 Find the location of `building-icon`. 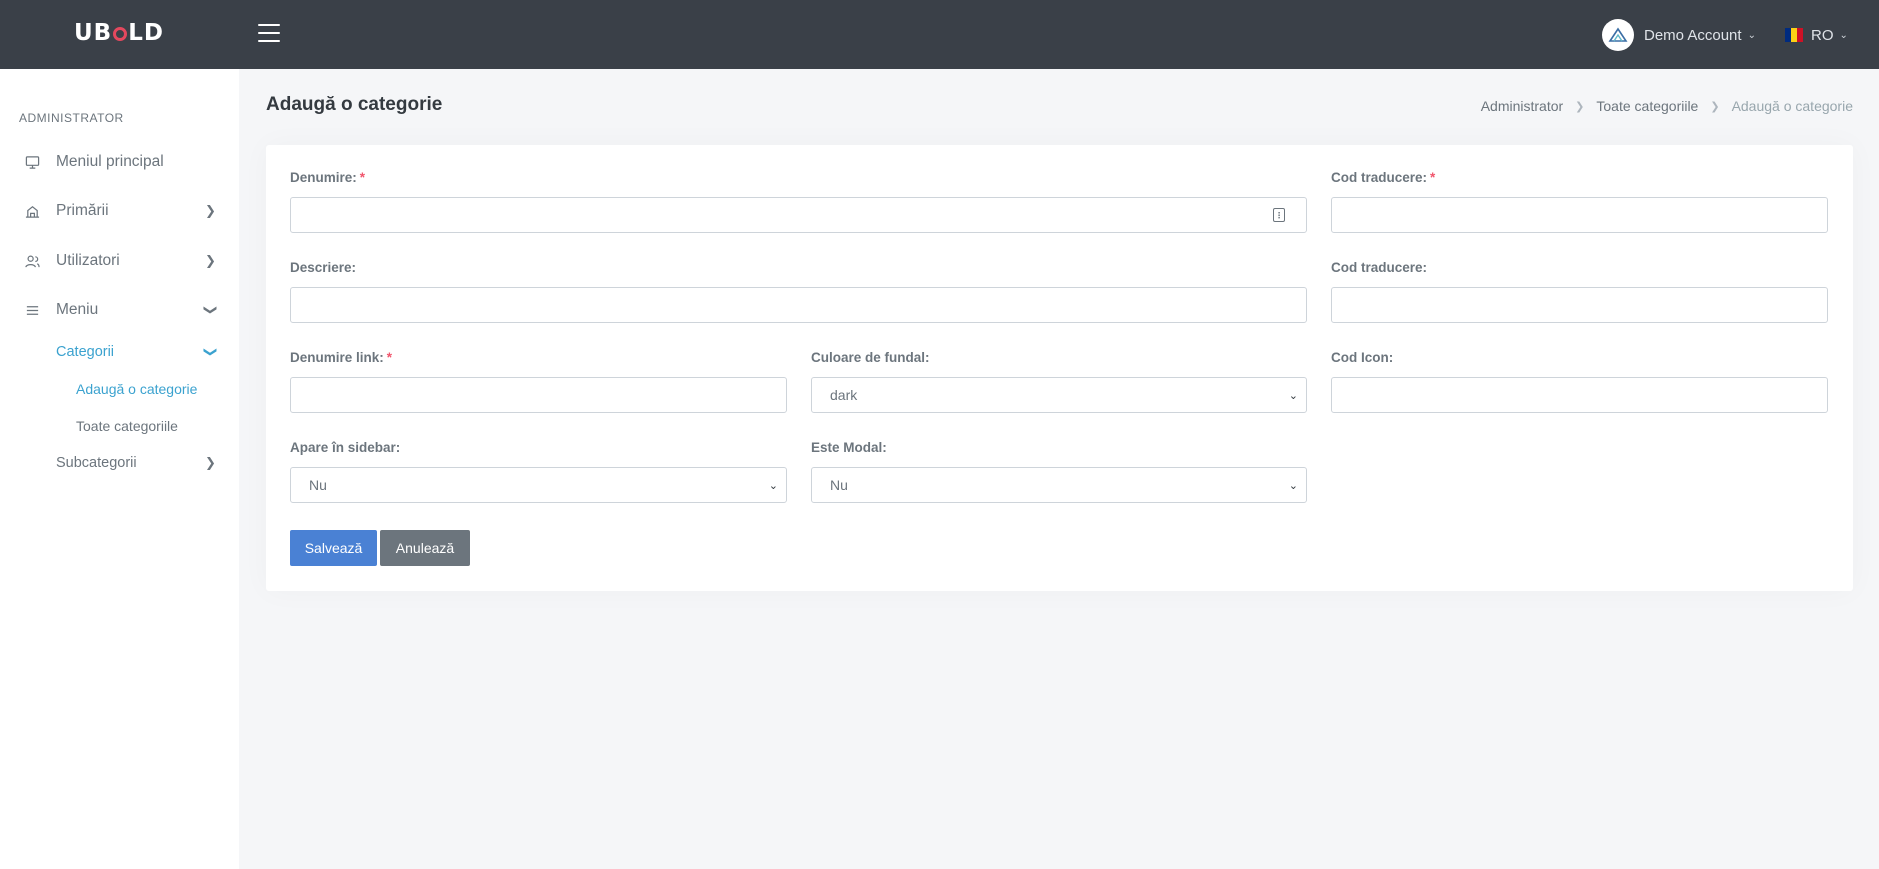

building-icon is located at coordinates (32, 211).